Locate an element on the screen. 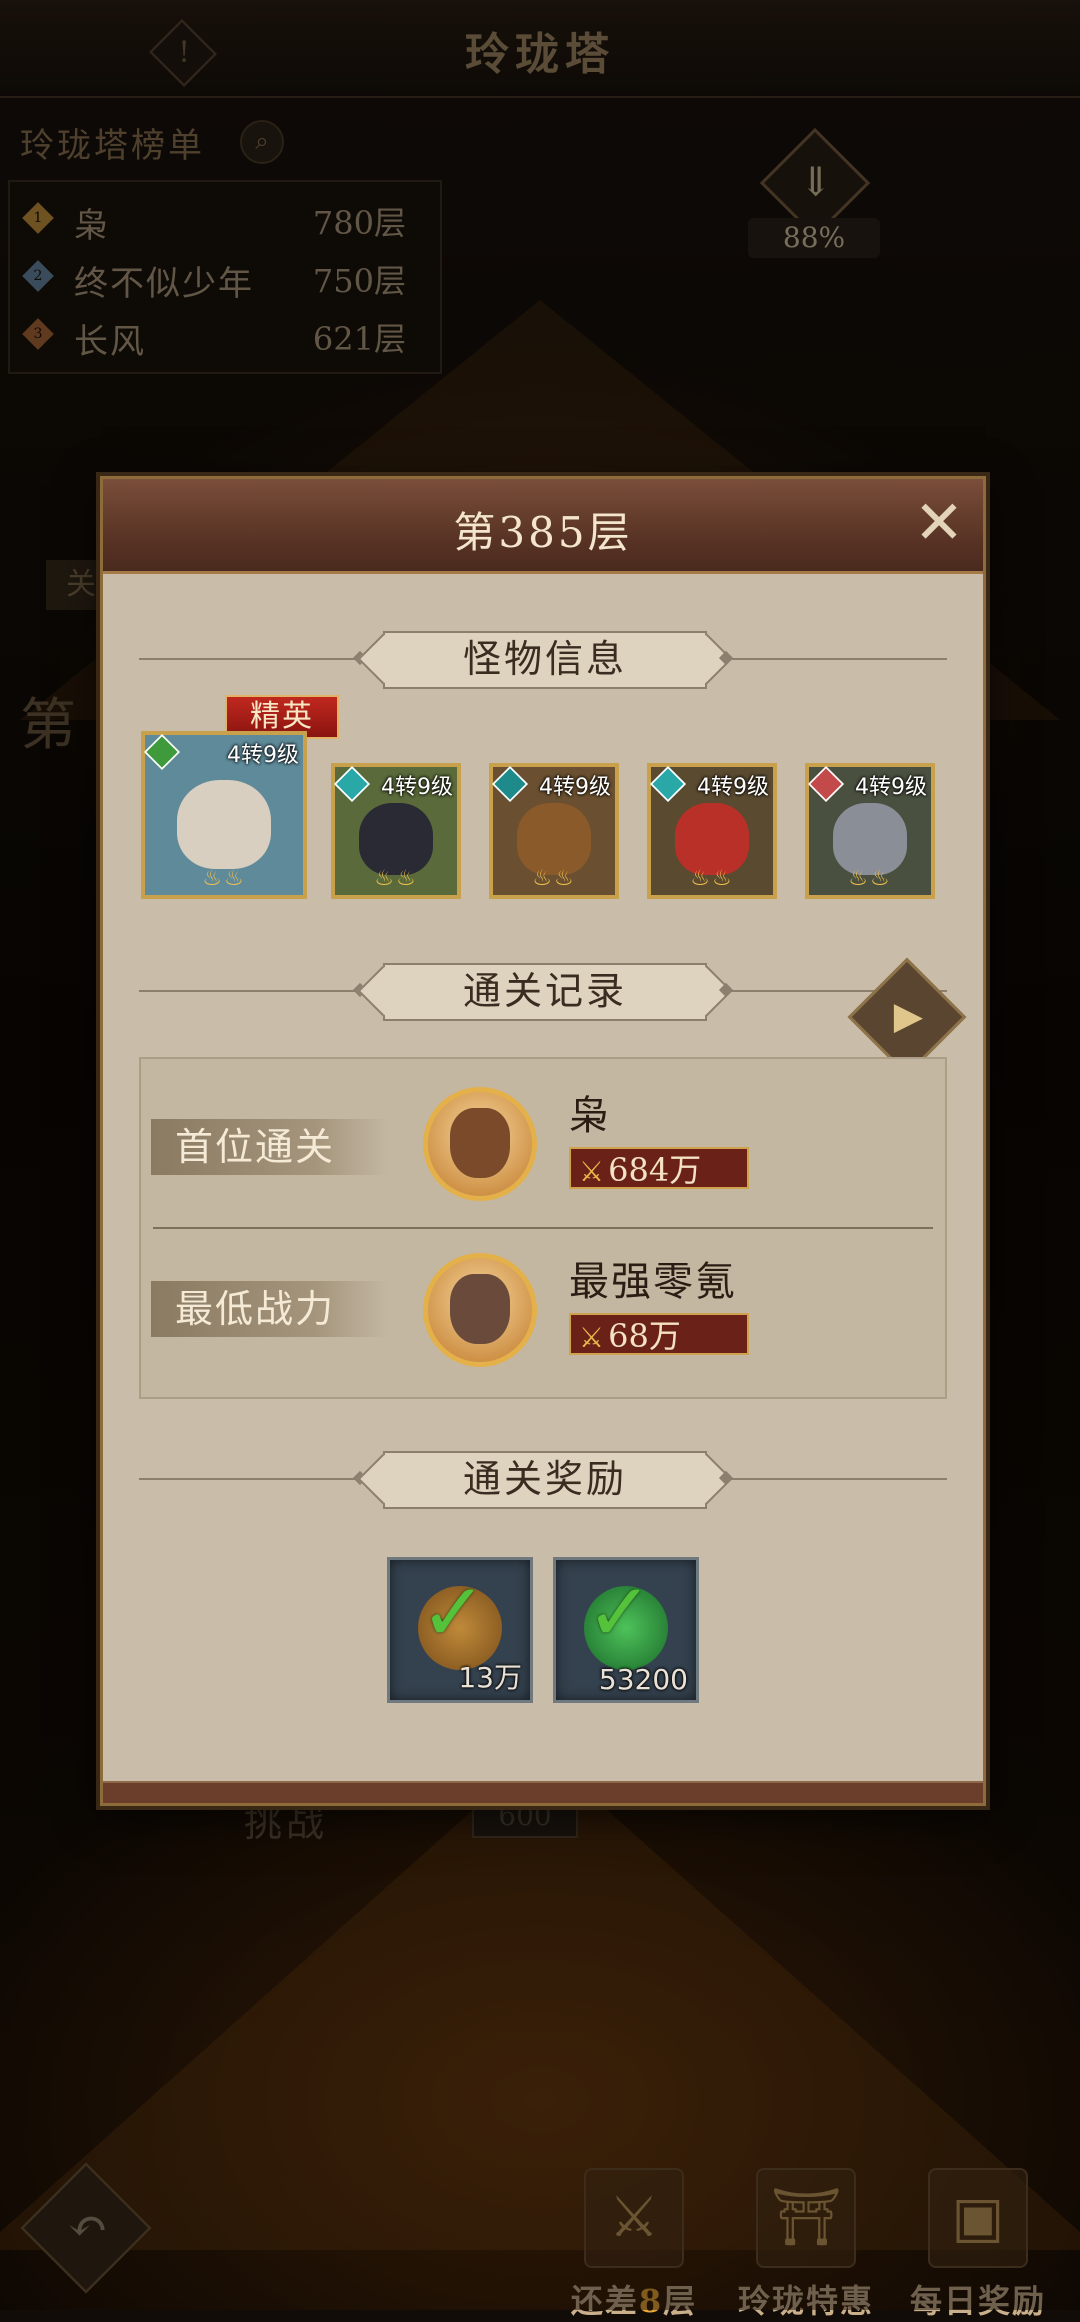  dialog-footer is located at coordinates (543, 1792).